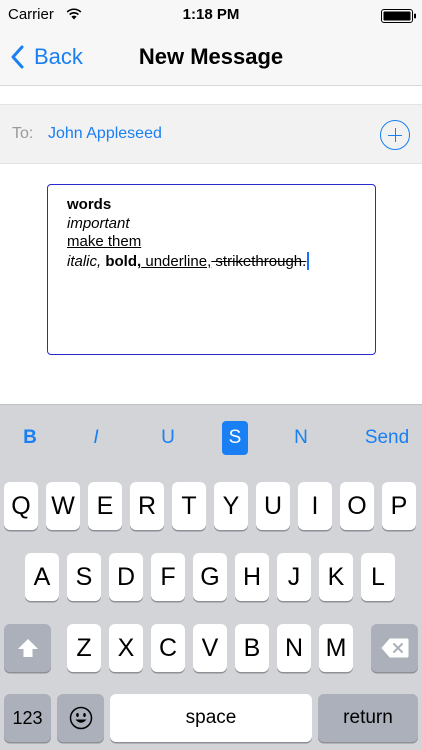 The image size is (422, 750). I want to click on navigation-bar: Back New Message, so click(211, 58).